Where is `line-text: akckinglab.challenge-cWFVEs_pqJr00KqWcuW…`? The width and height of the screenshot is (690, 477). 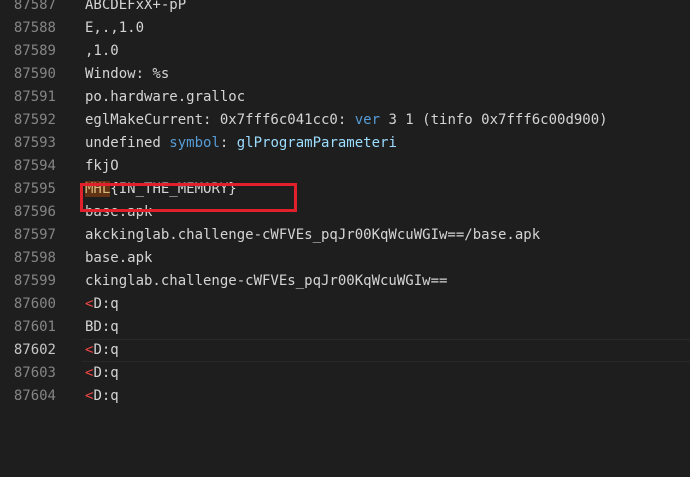
line-text: akckinglab.challenge-cWFVEs_pqJr00KqWcuW… is located at coordinates (313, 235).